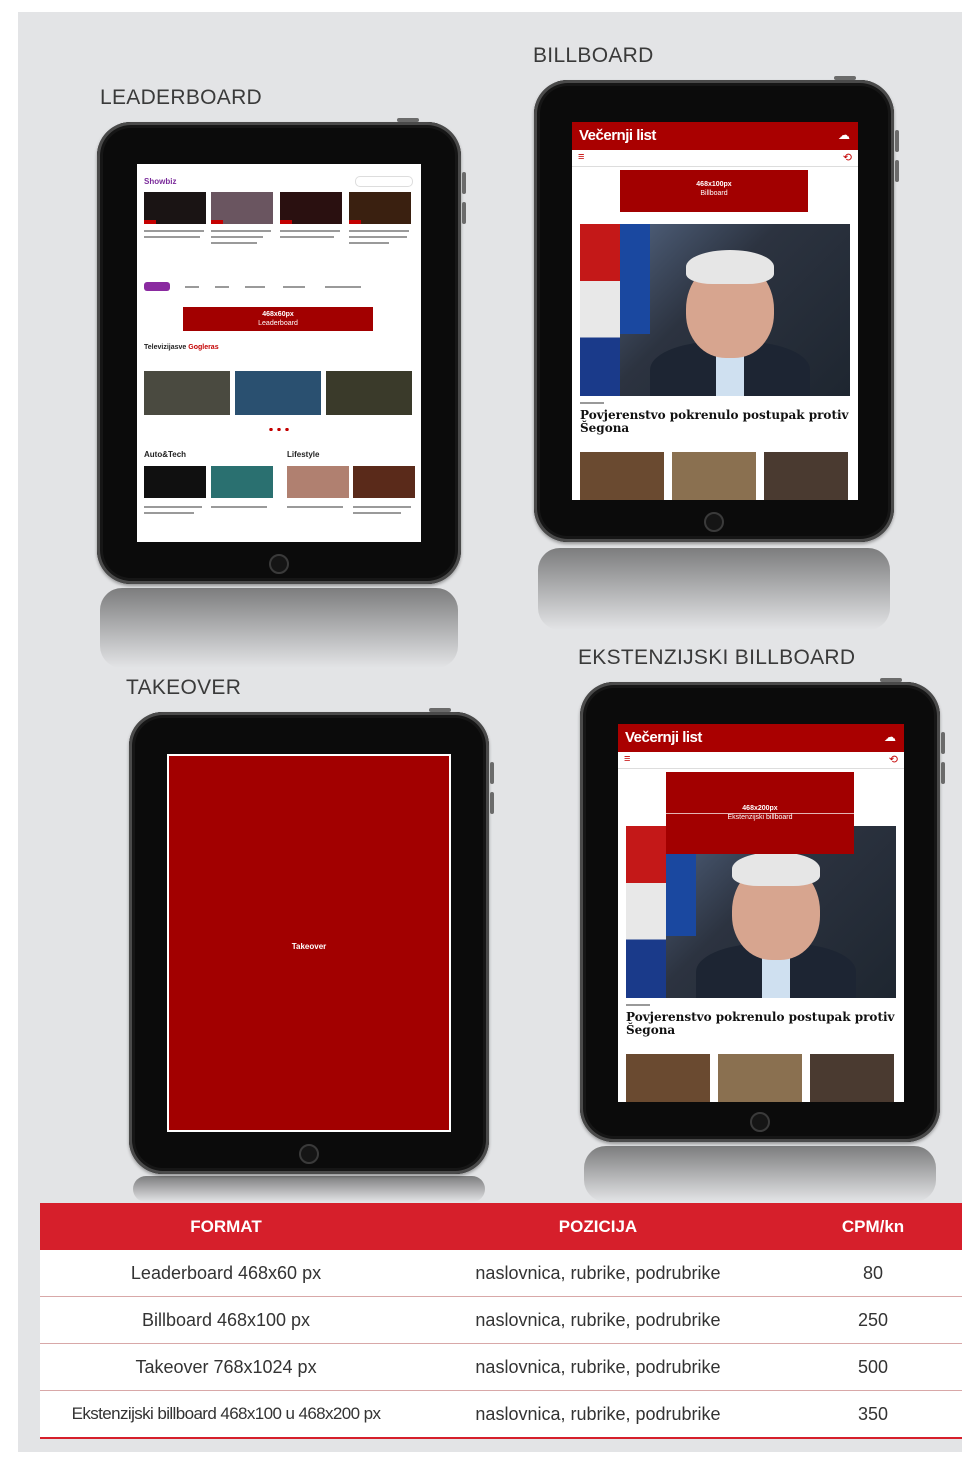 The height and width of the screenshot is (1464, 968). I want to click on cell-cpm: 80, so click(873, 1273).